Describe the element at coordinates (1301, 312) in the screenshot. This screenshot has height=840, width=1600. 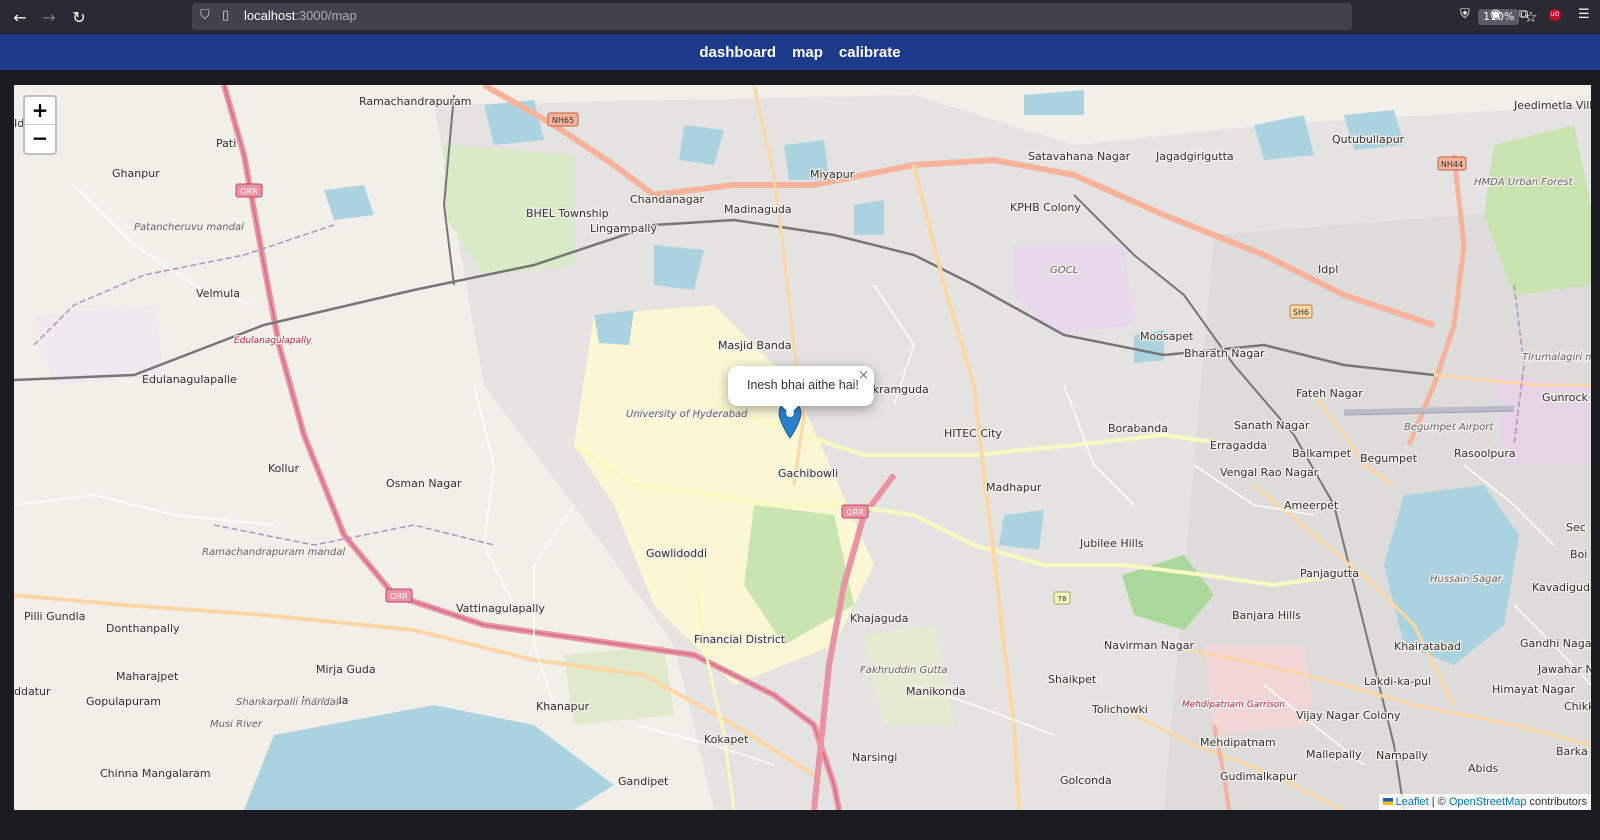
I see `svg-text: SH6` at that location.